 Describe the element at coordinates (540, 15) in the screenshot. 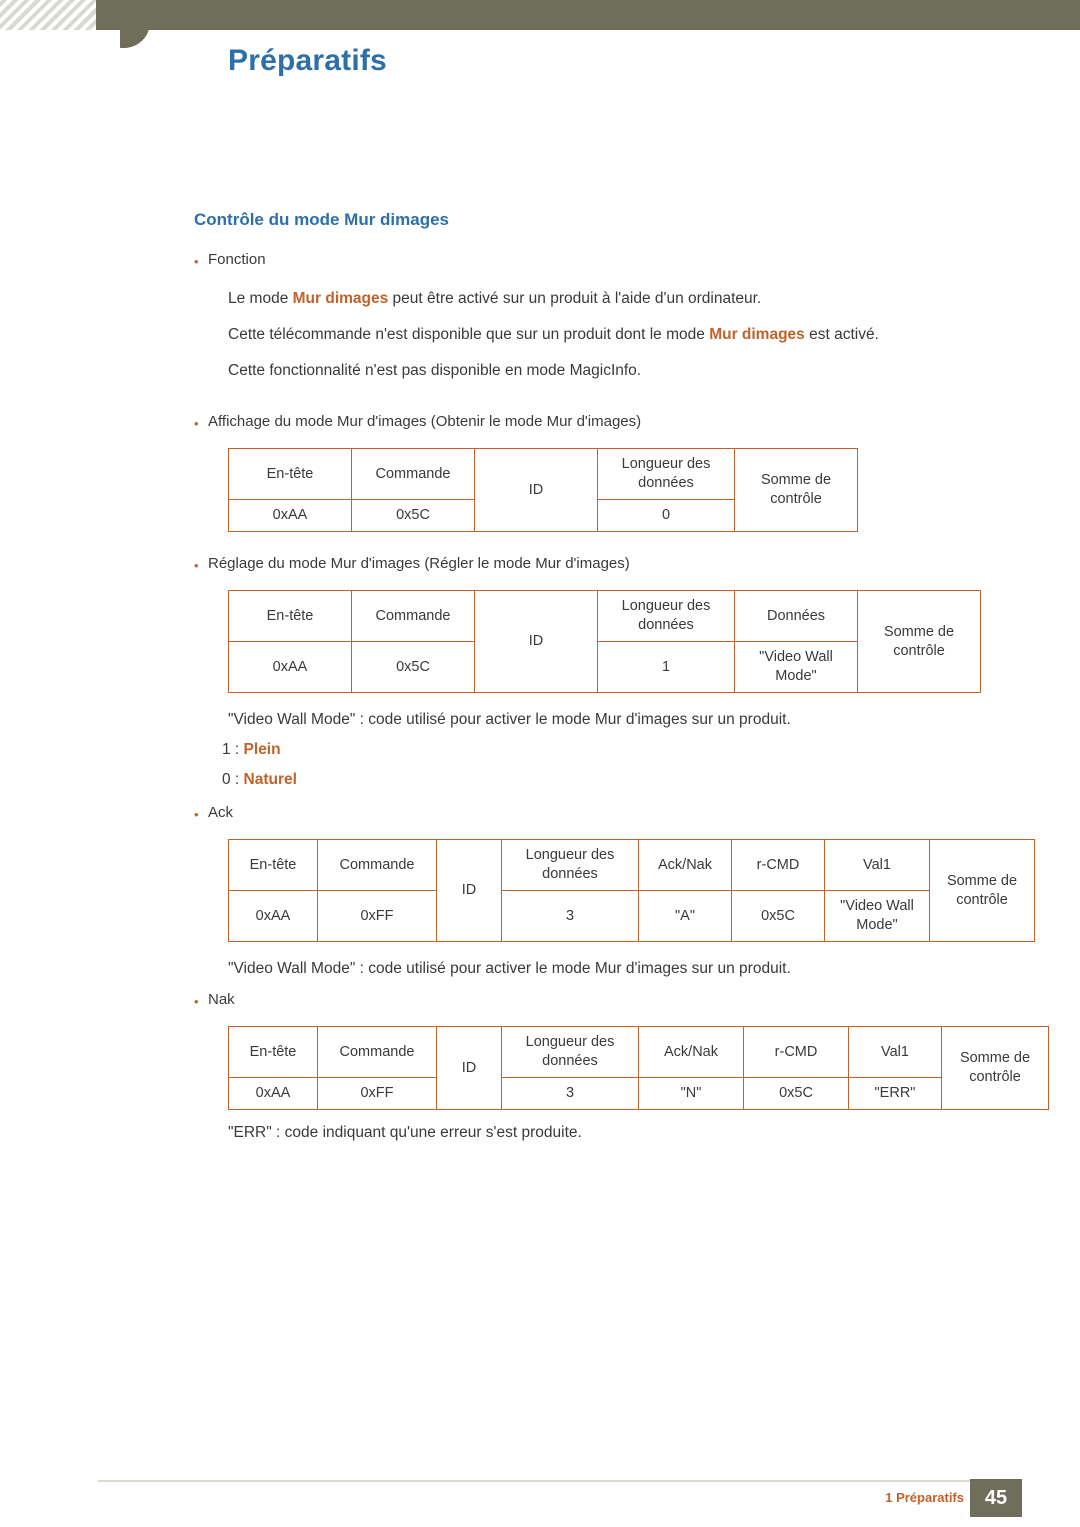

I see `header-band` at that location.